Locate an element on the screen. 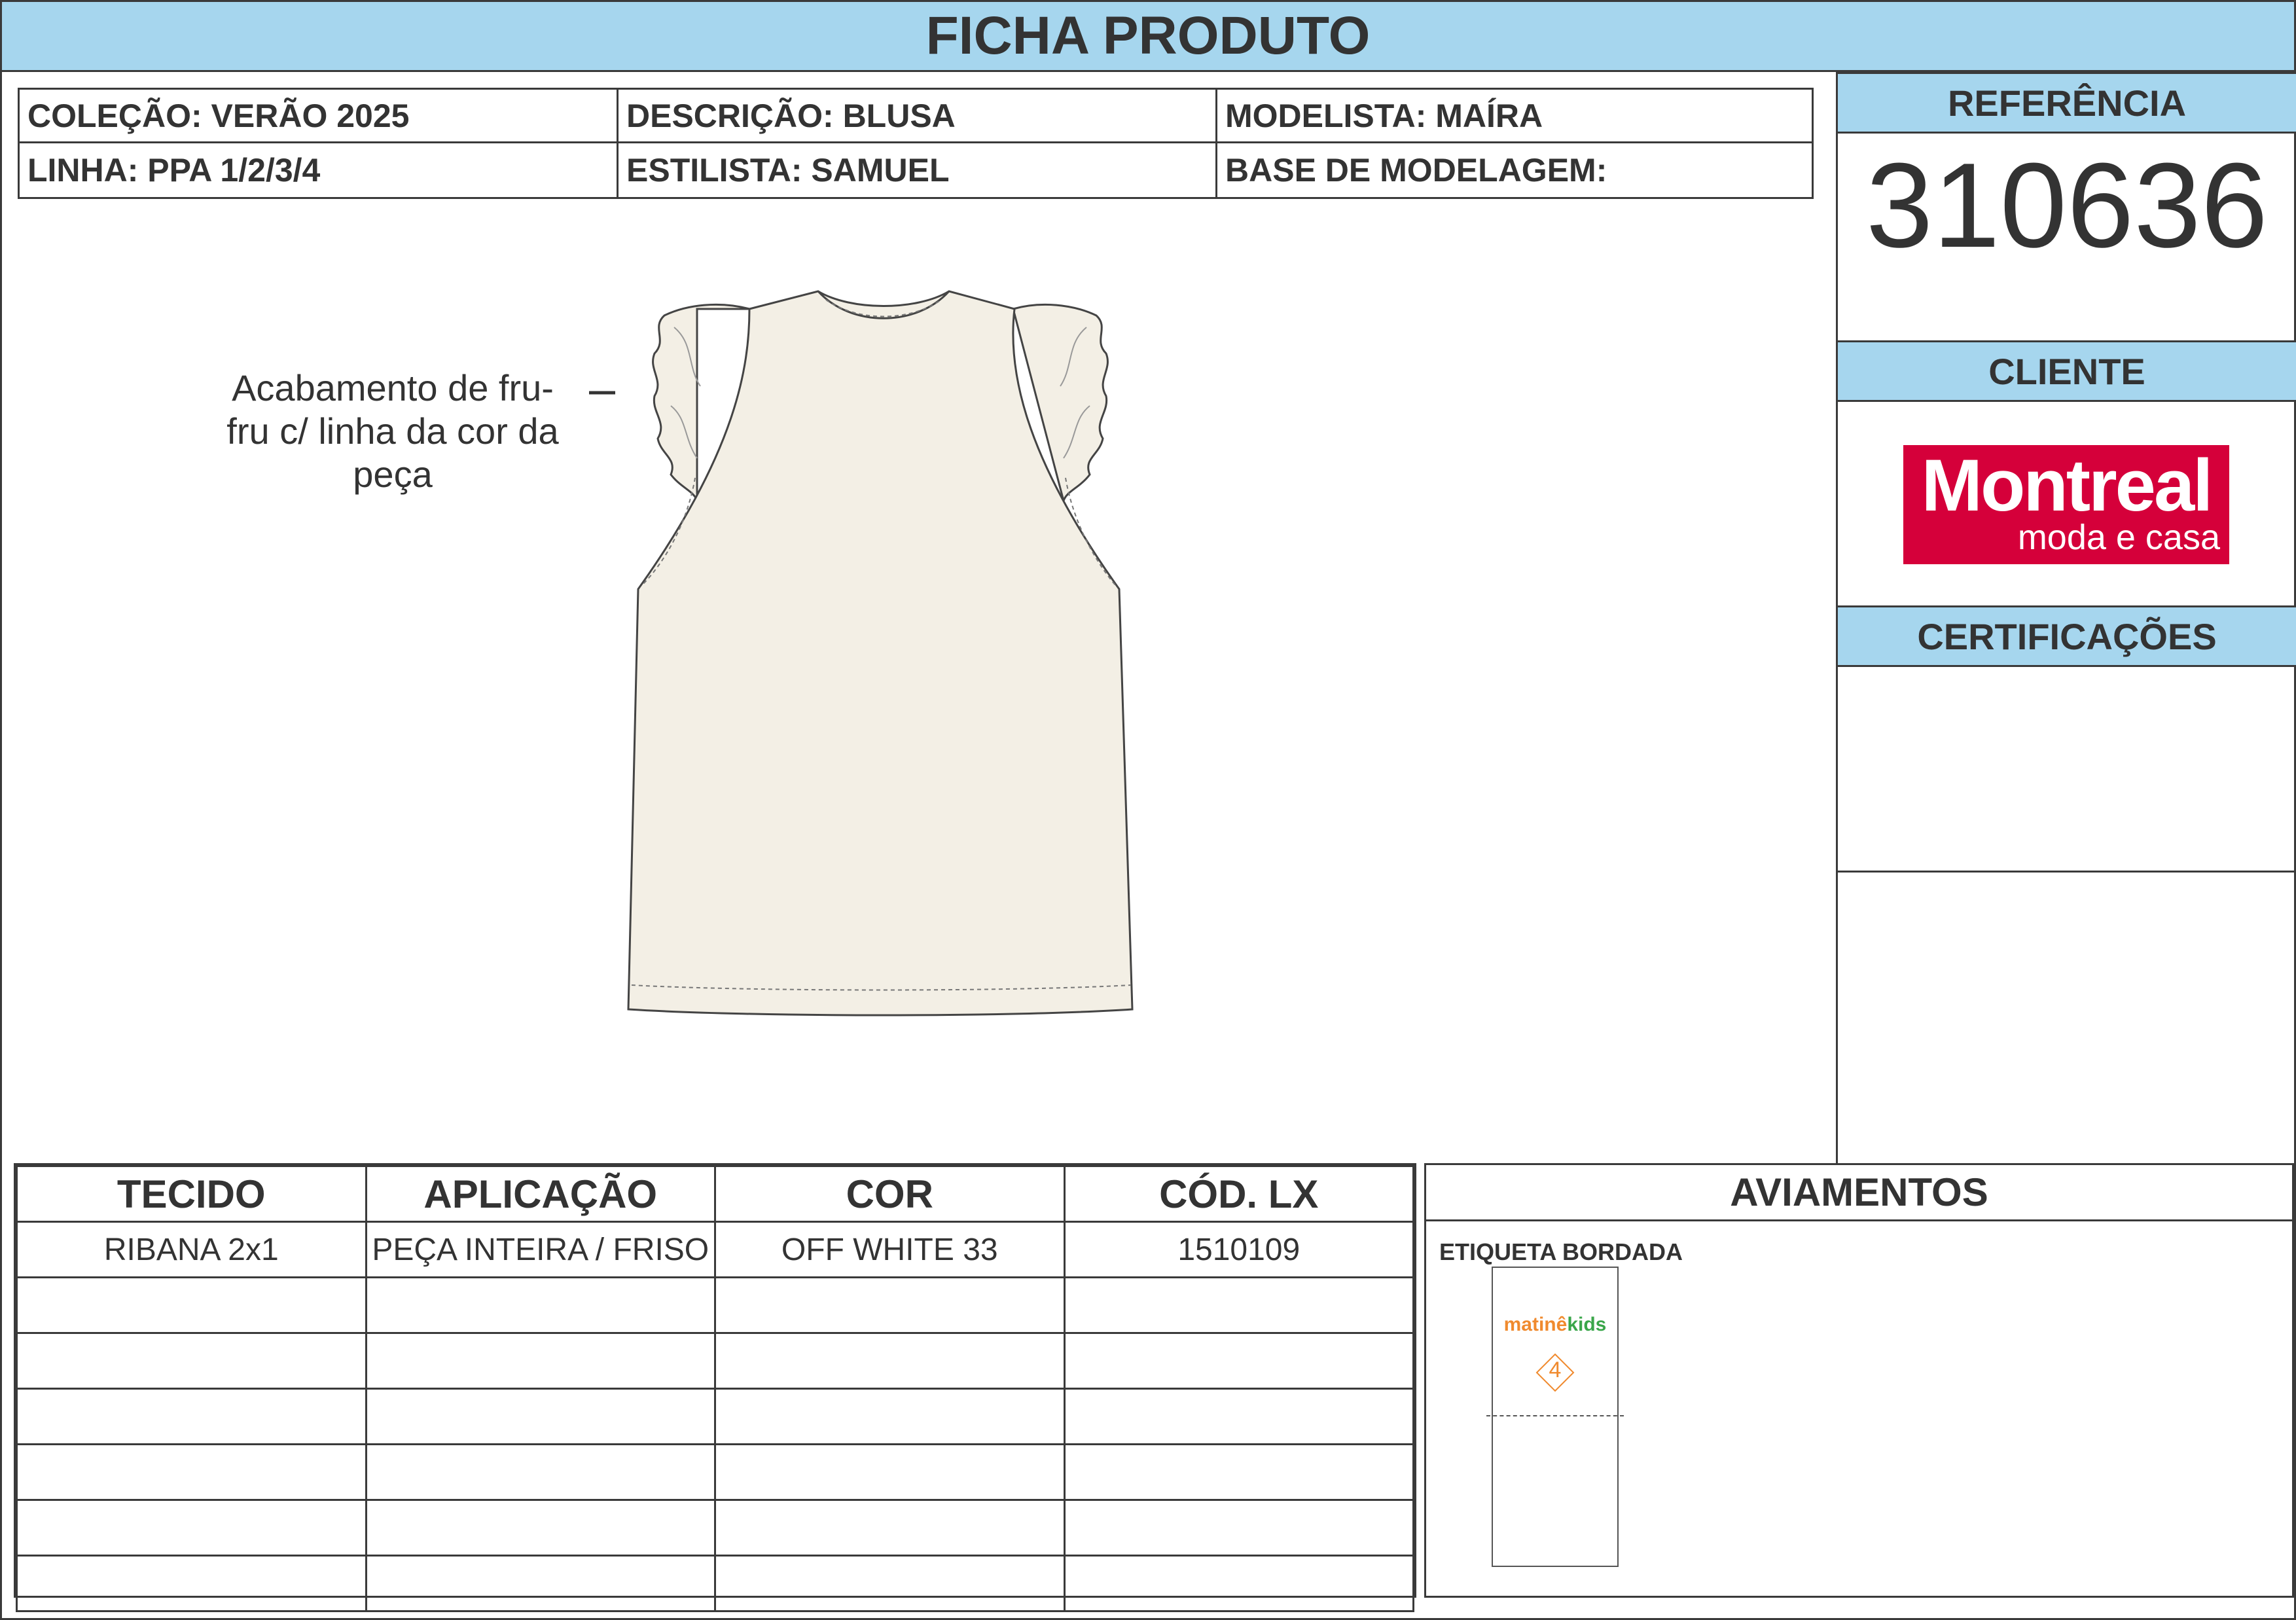 This screenshot has width=2296, height=1620. column-header: COR is located at coordinates (890, 1194).